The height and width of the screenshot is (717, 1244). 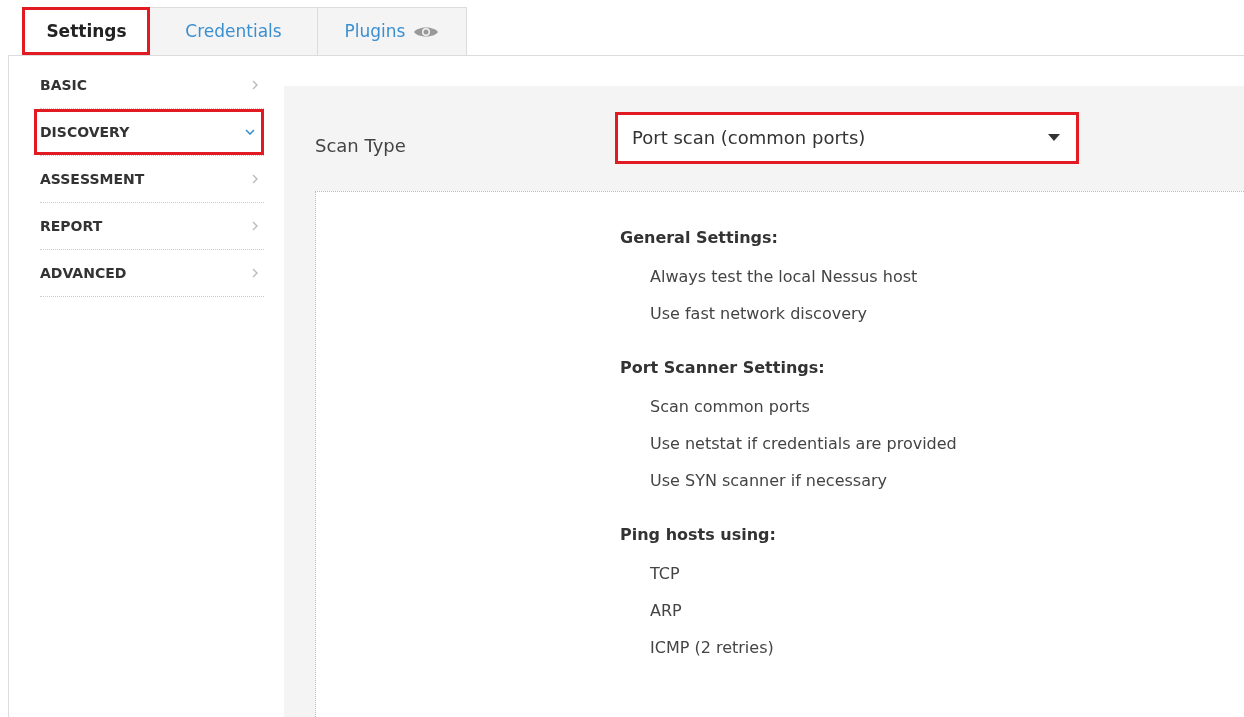 What do you see at coordinates (86, 31) in the screenshot?
I see `tab: Settings` at bounding box center [86, 31].